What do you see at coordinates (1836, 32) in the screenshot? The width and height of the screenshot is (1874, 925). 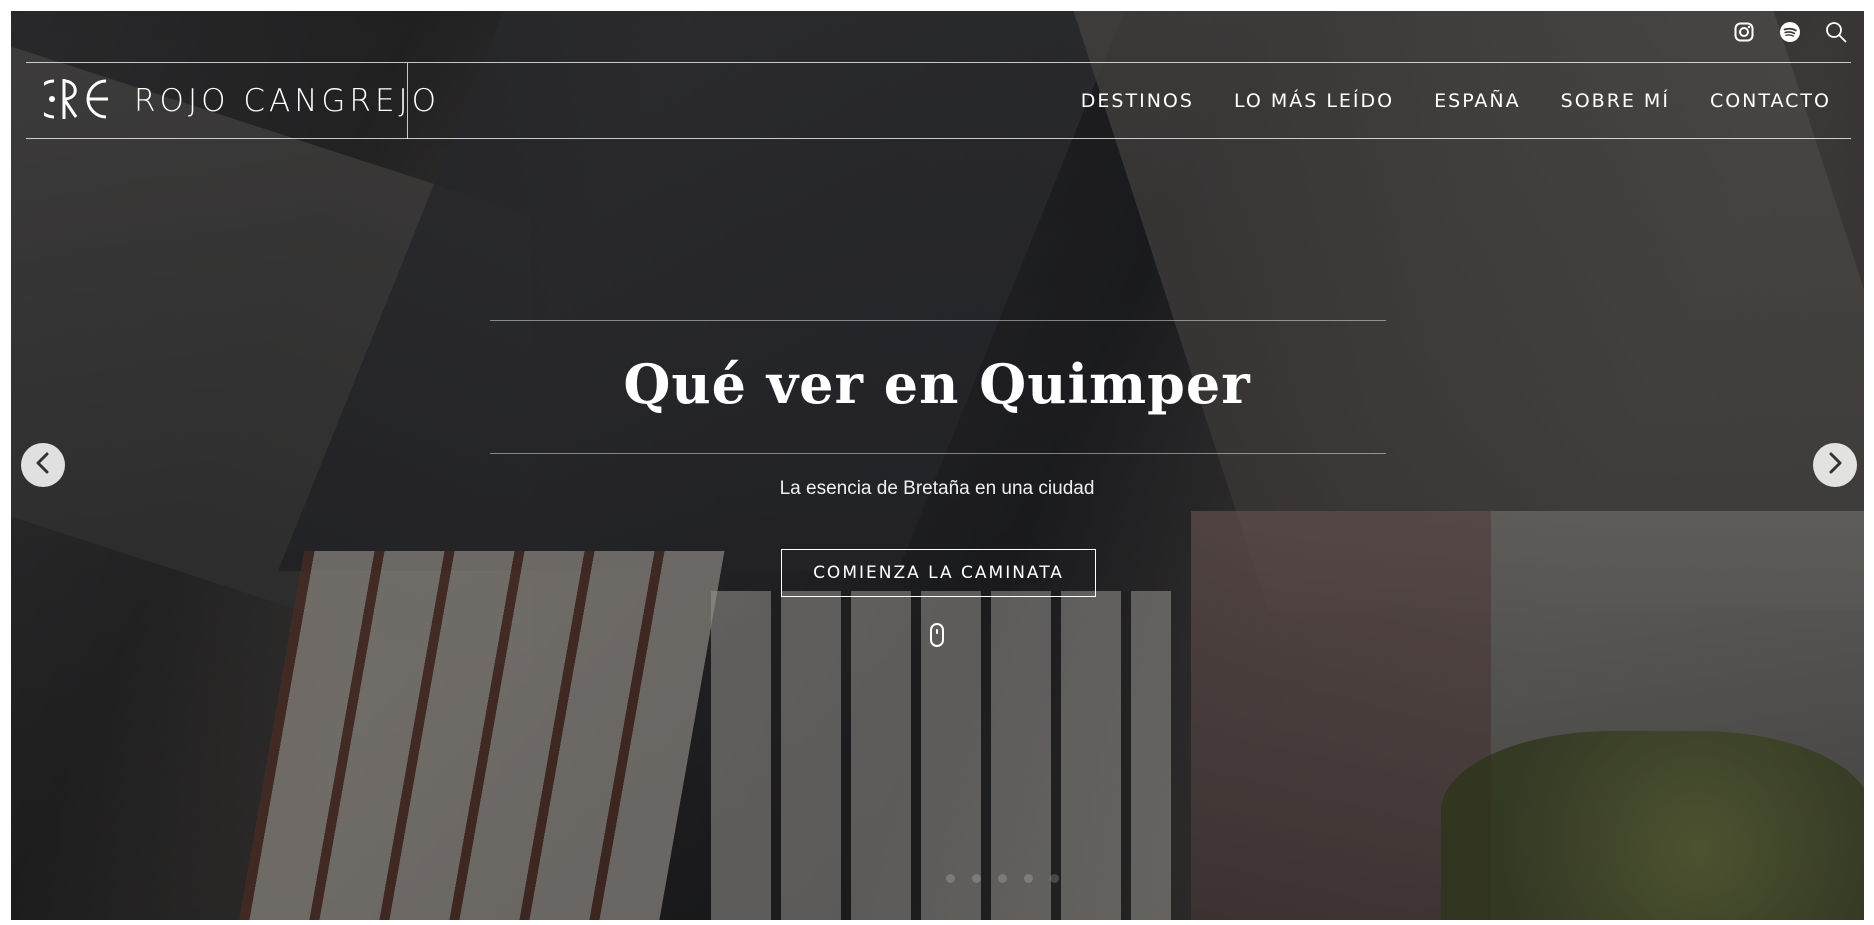 I see `search-icon` at bounding box center [1836, 32].